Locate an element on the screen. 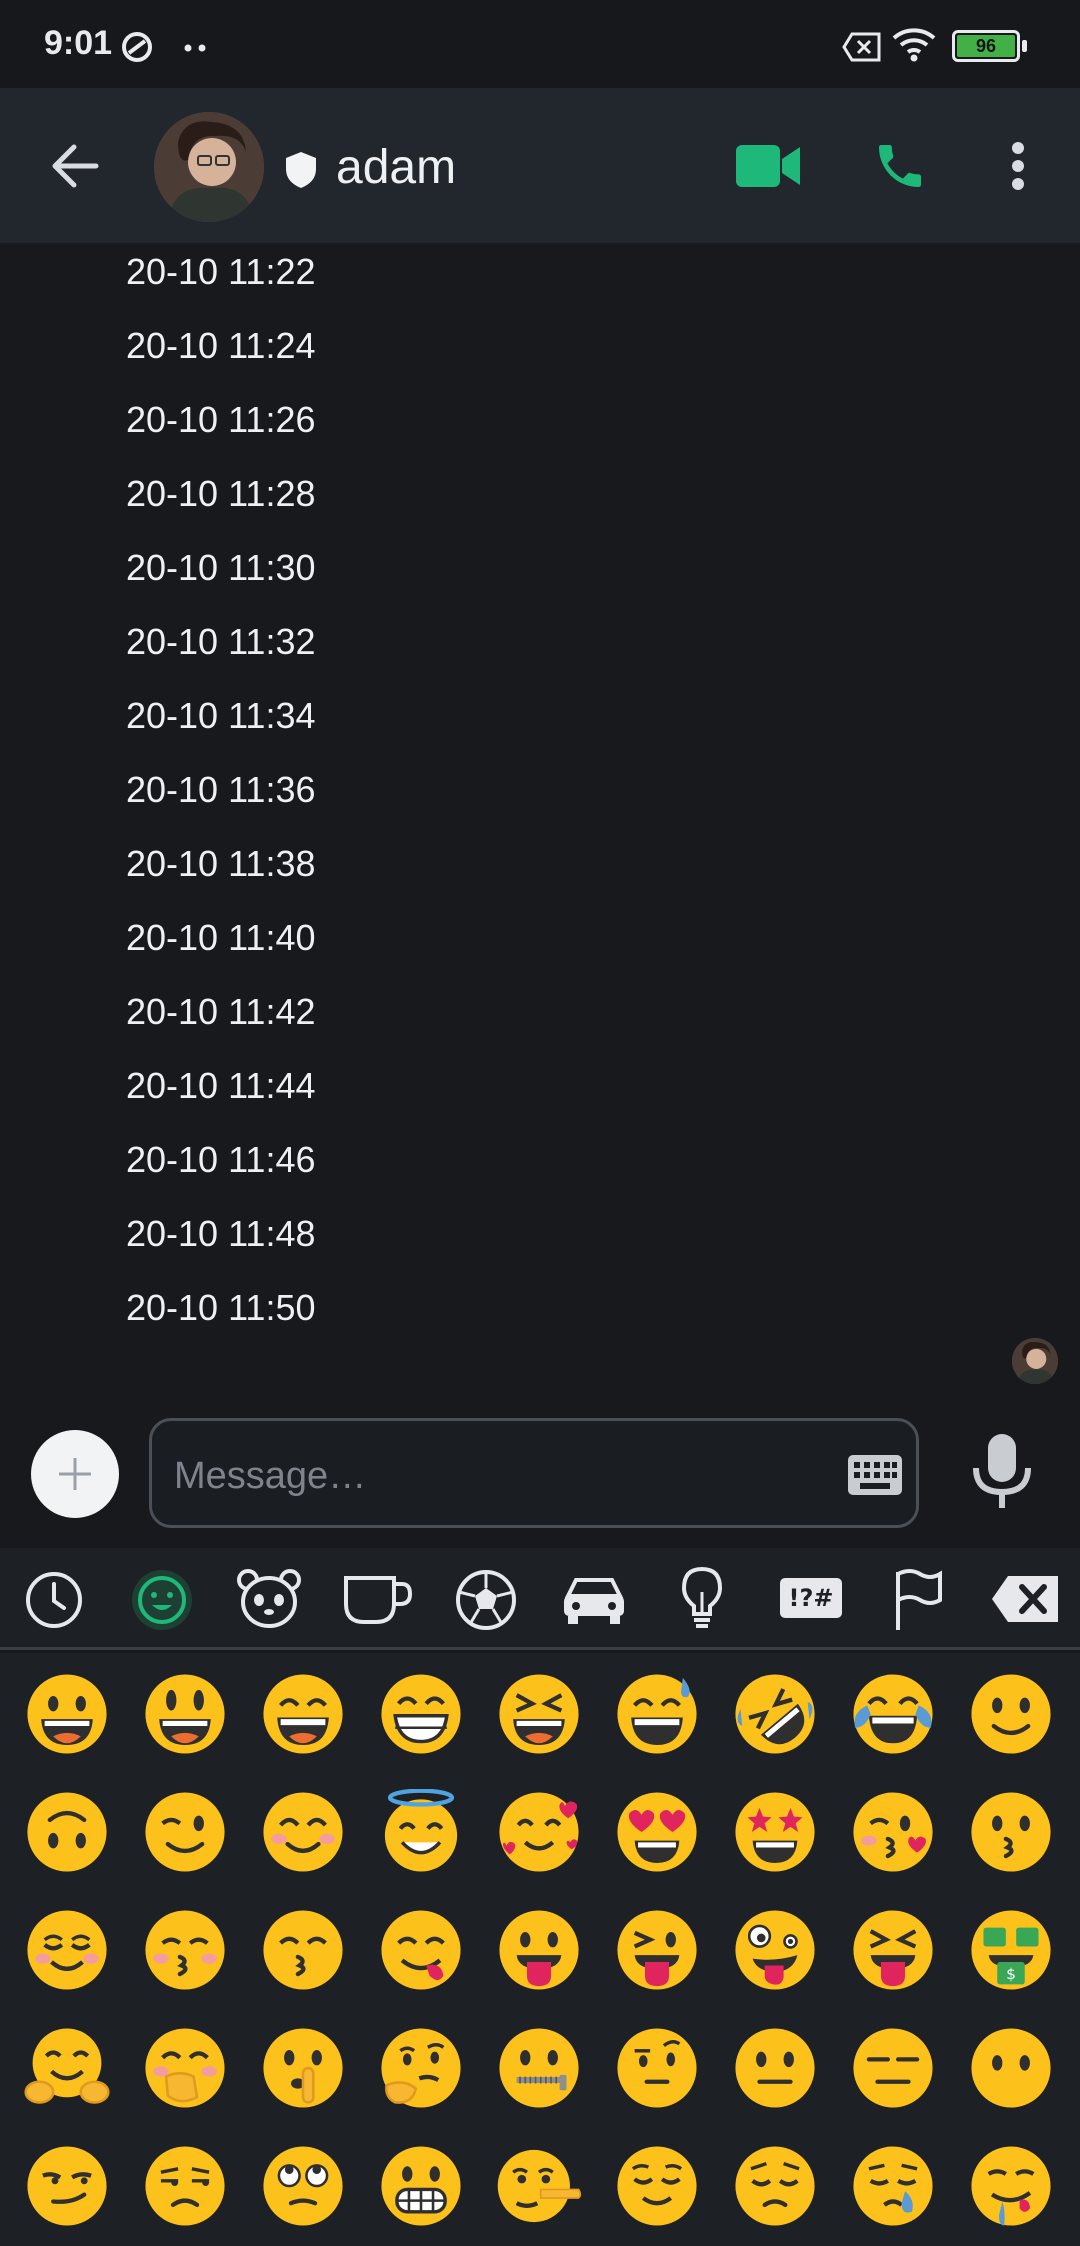 Image resolution: width=1080 pixels, height=2246 pixels. tab-travel is located at coordinates (594, 1599).